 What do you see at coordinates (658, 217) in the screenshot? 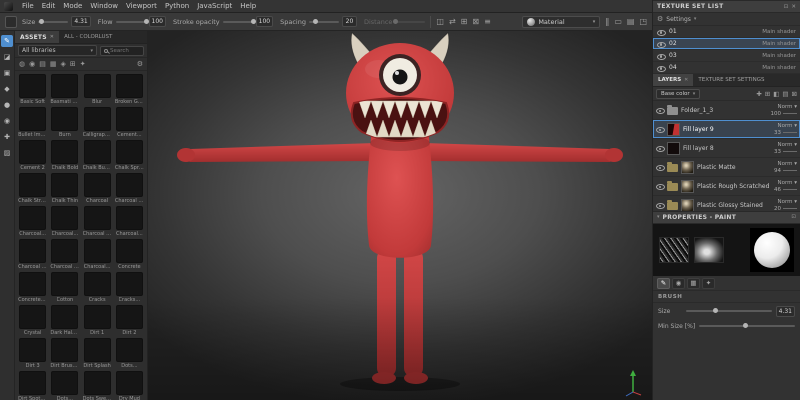
I see `collapse-icon: ▾` at bounding box center [658, 217].